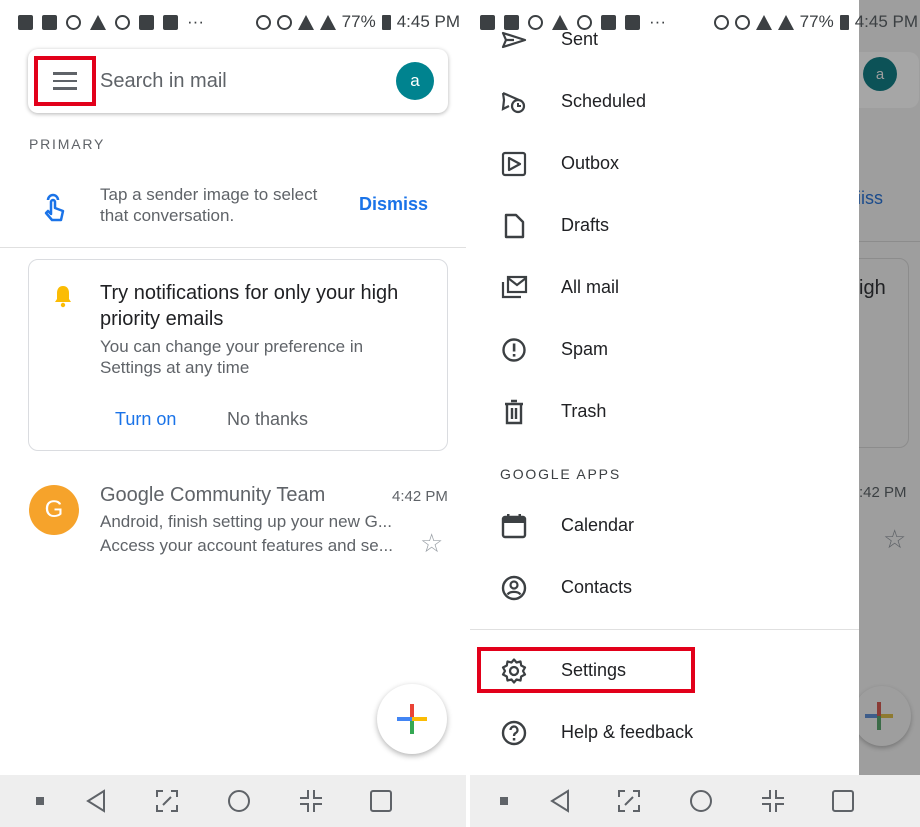 Image resolution: width=920 pixels, height=827 pixels. I want to click on drawer-divider, so click(664, 629).